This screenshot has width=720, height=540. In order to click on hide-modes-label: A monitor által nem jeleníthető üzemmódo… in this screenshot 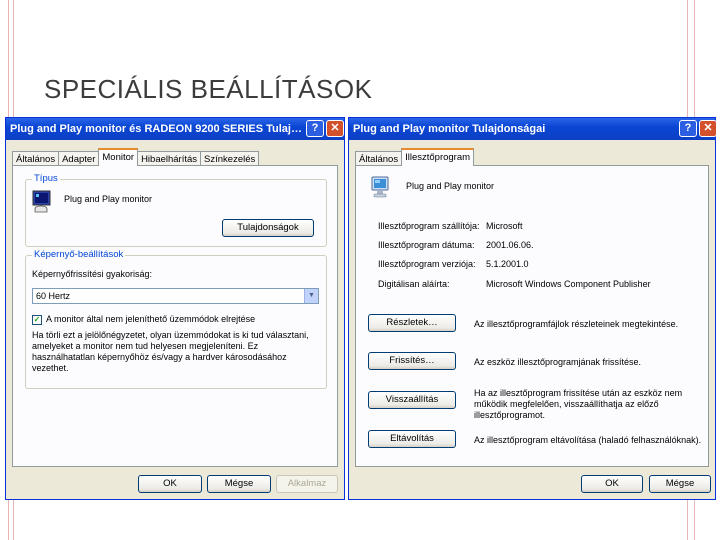, I will do `click(151, 319)`.